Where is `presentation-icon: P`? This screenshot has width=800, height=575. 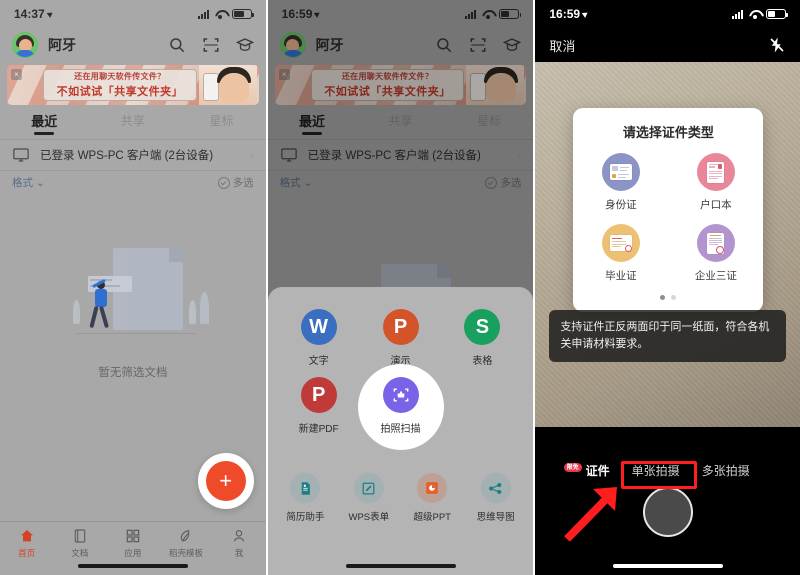 presentation-icon: P is located at coordinates (400, 327).